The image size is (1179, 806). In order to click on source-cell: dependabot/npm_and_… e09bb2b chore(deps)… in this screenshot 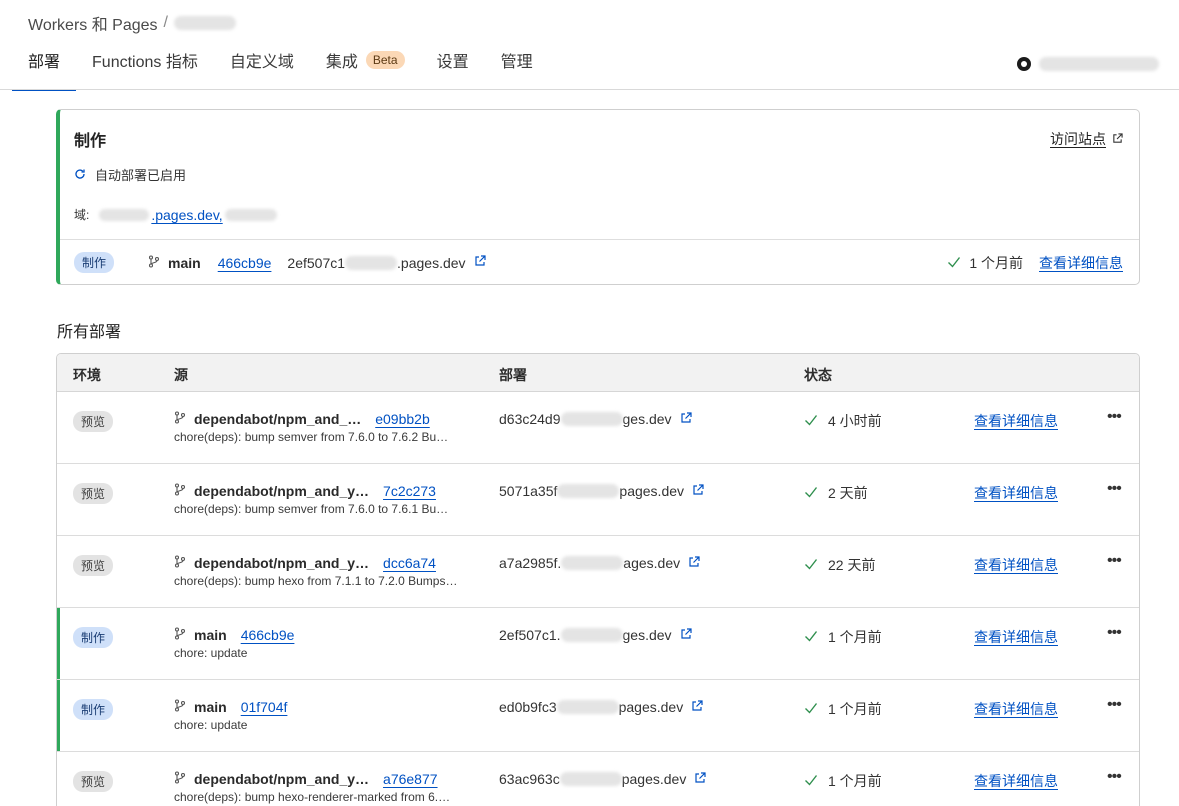, I will do `click(324, 427)`.